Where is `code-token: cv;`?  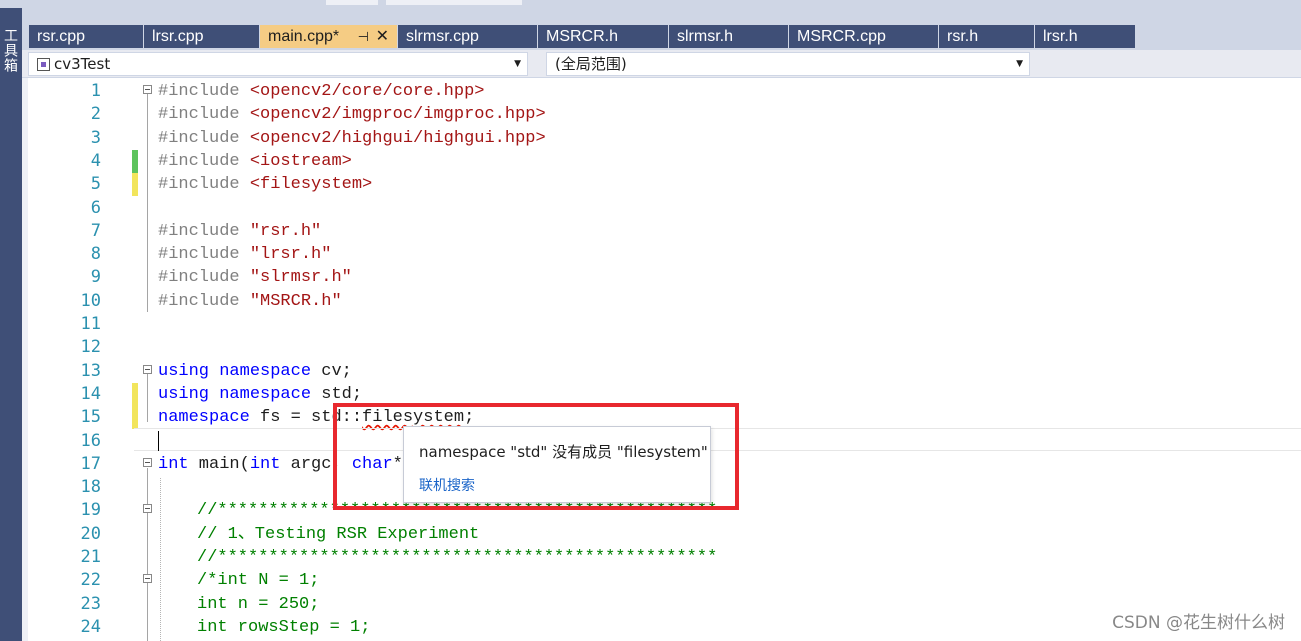 code-token: cv; is located at coordinates (331, 371).